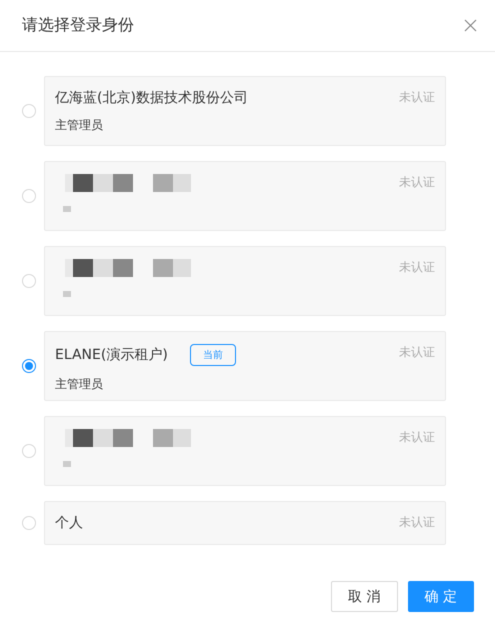 This screenshot has width=495, height=629. Describe the element at coordinates (245, 111) in the screenshot. I see `identity-card: 亿海蓝(北京)数据技术股份公司 主管理员 未认证` at that location.